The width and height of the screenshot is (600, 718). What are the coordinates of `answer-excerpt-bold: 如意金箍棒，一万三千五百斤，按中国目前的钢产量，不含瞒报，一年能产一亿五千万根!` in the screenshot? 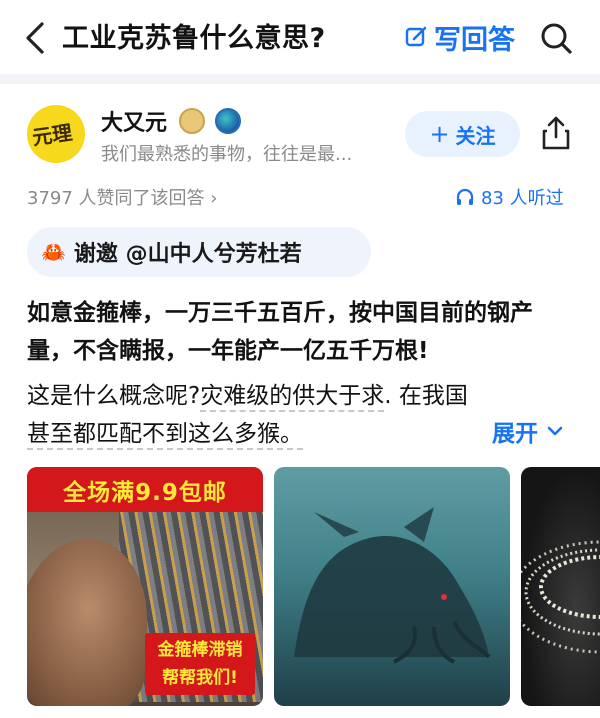 It's located at (302, 332).